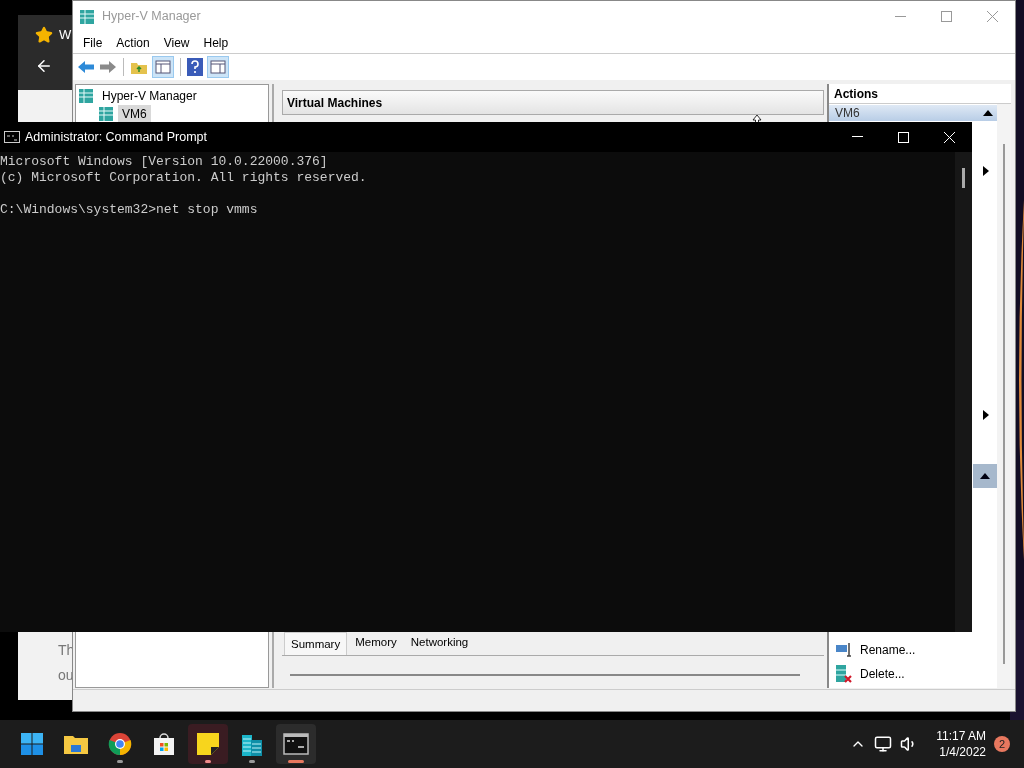  I want to click on server-delete-icon, so click(844, 674).